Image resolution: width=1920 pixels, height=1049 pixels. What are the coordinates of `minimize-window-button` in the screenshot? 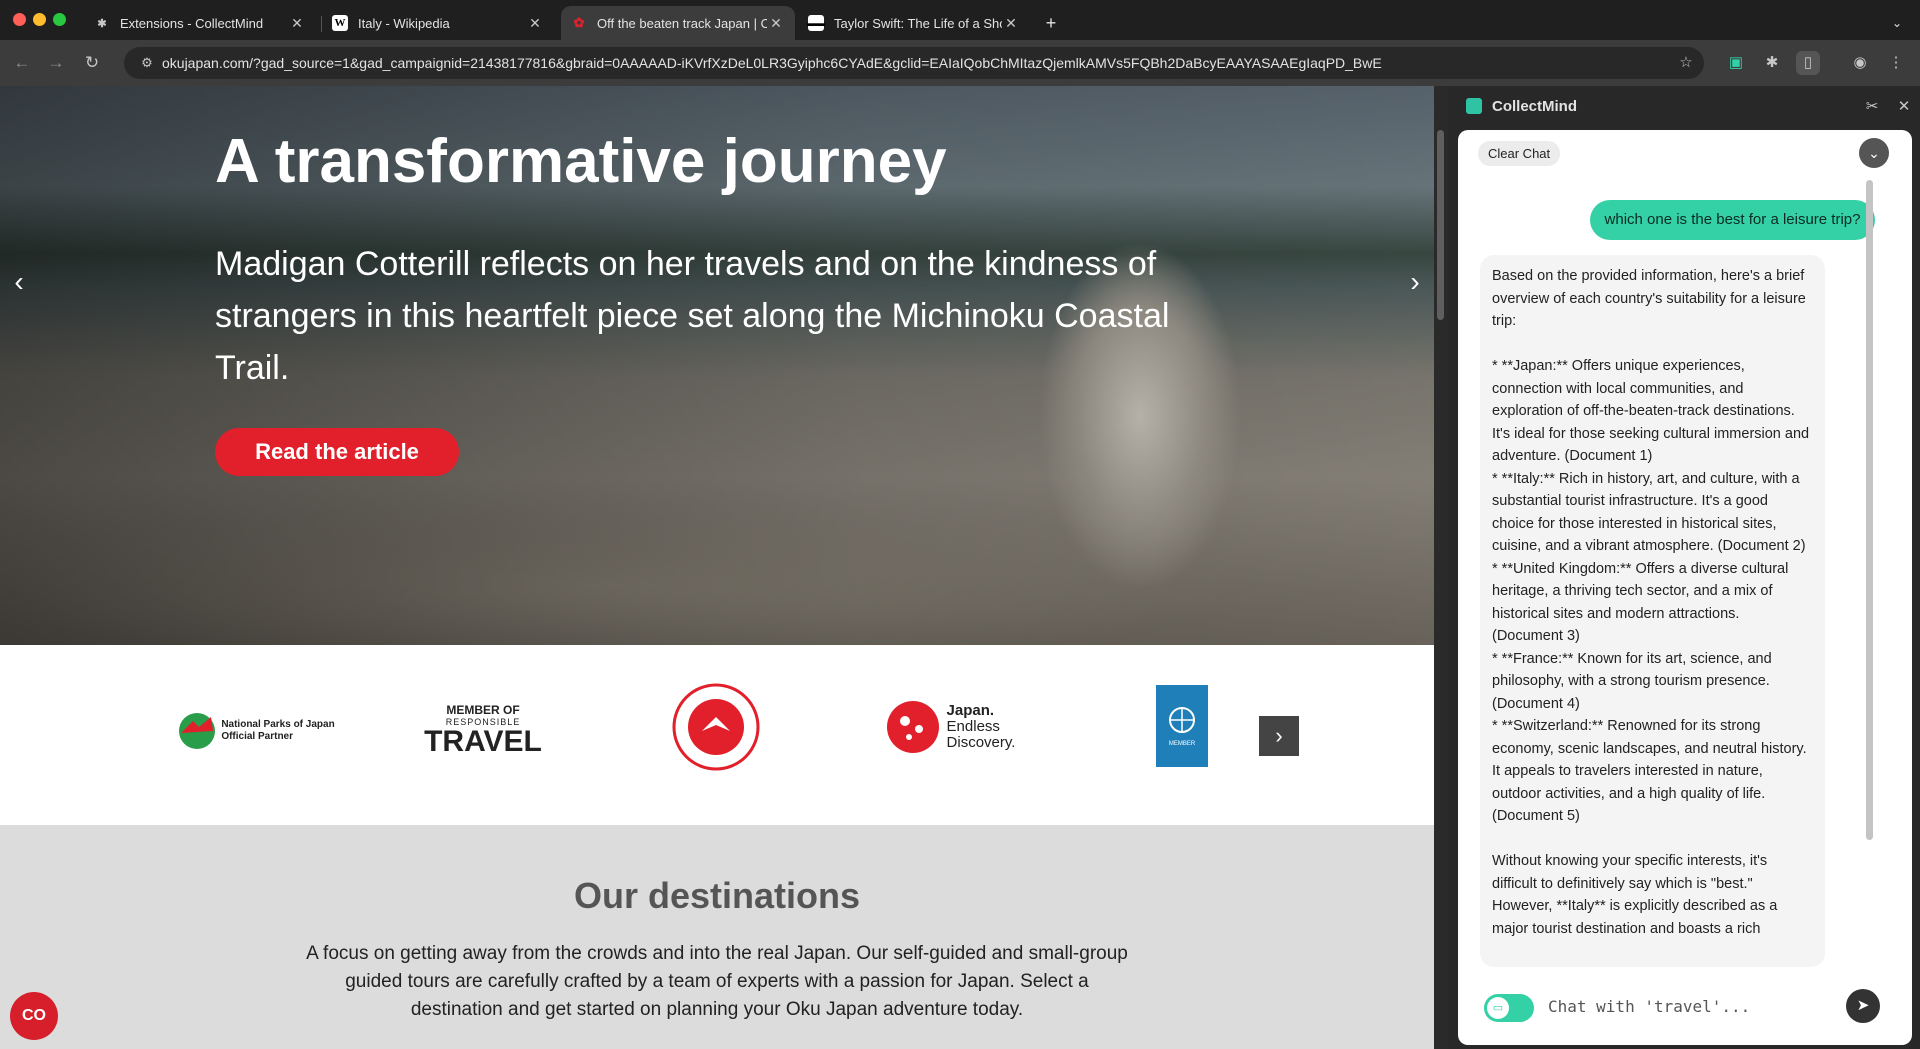 It's located at (39, 19).